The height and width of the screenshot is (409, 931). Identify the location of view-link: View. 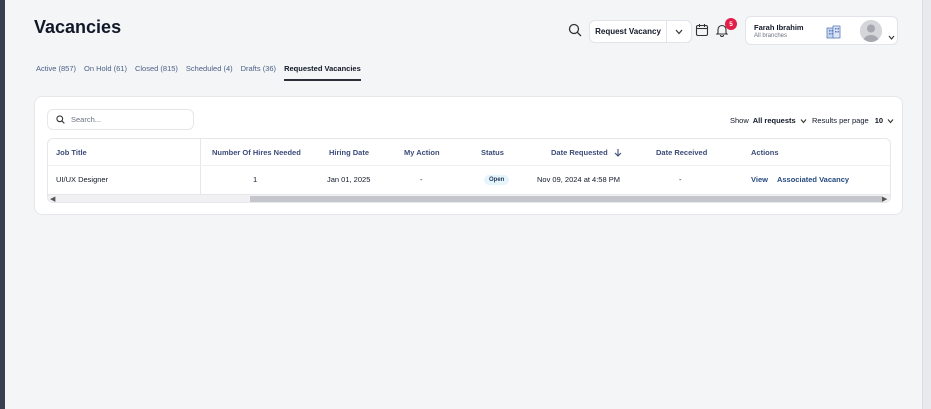
(759, 179).